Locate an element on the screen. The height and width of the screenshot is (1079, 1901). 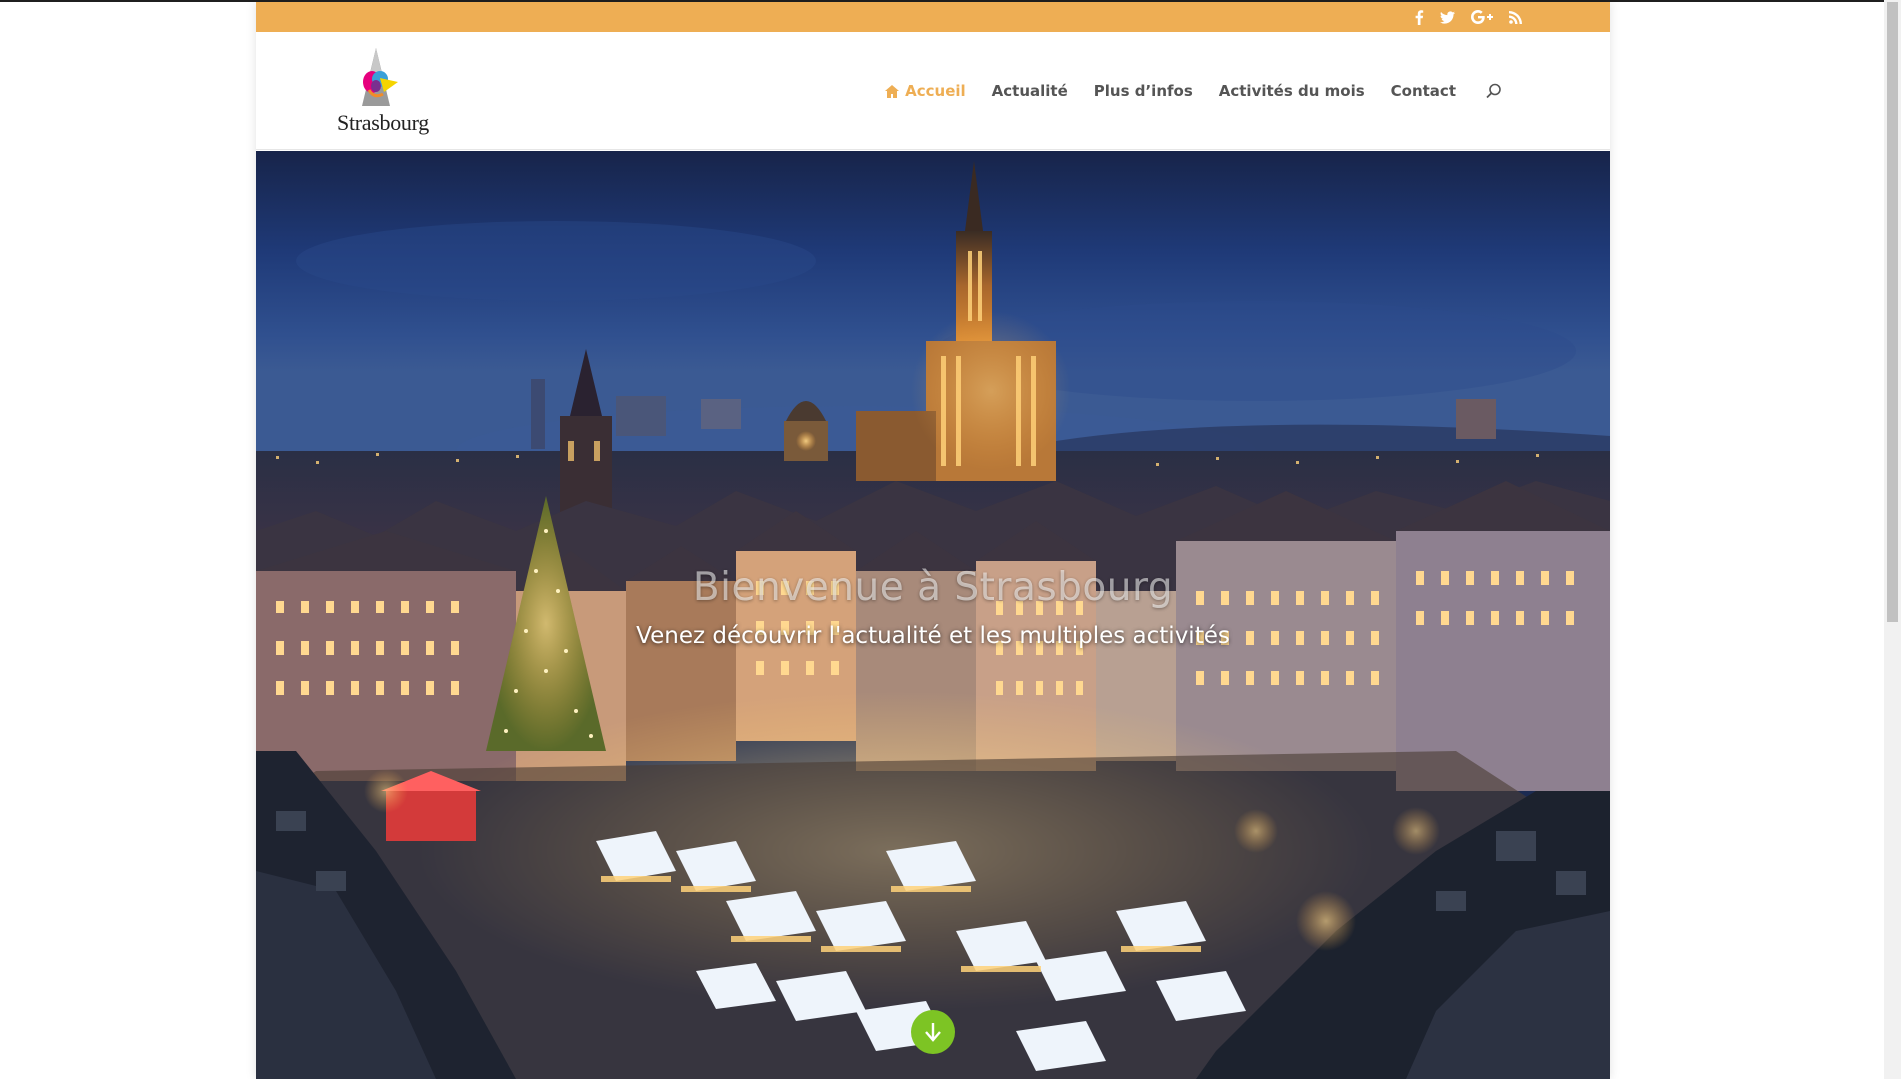
top-bar is located at coordinates (933, 17).